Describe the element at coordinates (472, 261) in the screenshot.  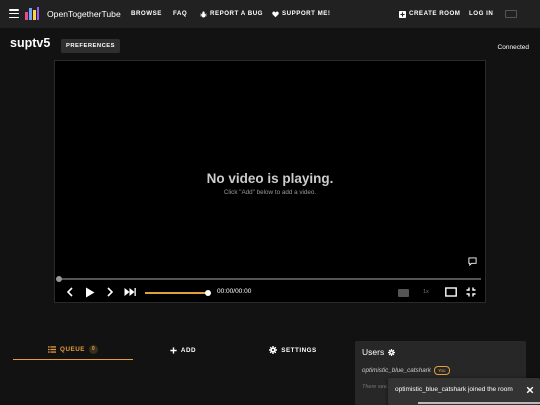
I see `comment-icon` at that location.